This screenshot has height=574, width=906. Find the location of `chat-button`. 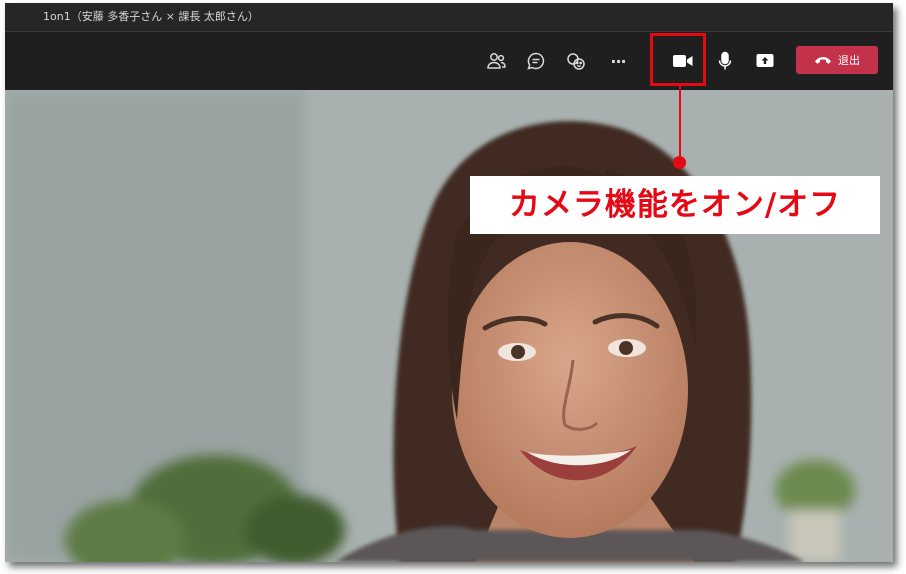

chat-button is located at coordinates (536, 61).